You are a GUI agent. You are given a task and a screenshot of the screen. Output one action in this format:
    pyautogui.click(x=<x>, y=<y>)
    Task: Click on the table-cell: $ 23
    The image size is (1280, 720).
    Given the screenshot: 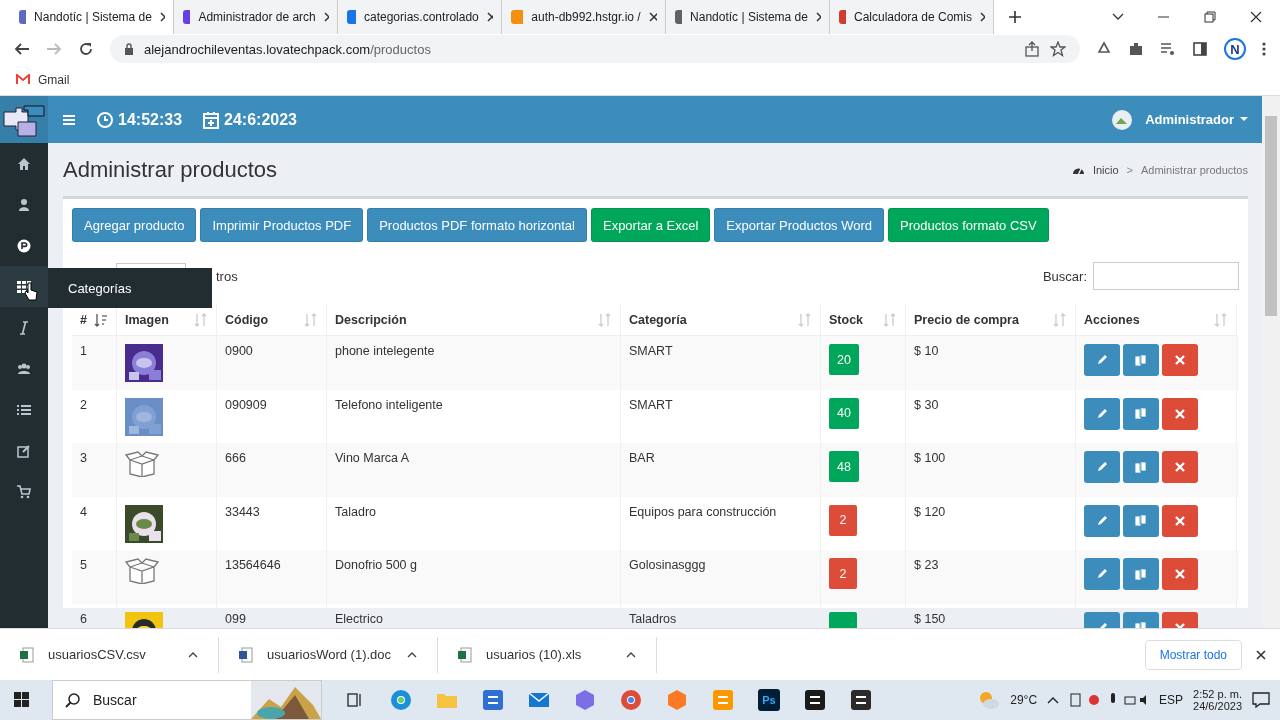 What is the action you would take?
    pyautogui.click(x=991, y=577)
    